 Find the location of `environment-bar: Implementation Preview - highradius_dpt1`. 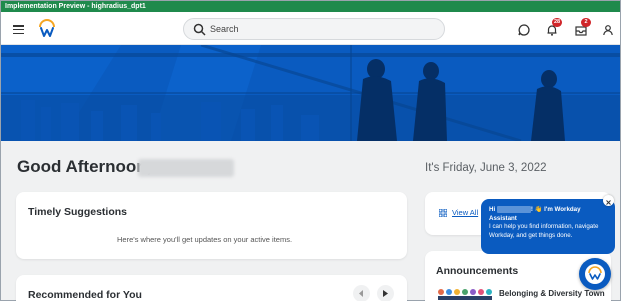

environment-bar: Implementation Preview - highradius_dpt1 is located at coordinates (310, 6).